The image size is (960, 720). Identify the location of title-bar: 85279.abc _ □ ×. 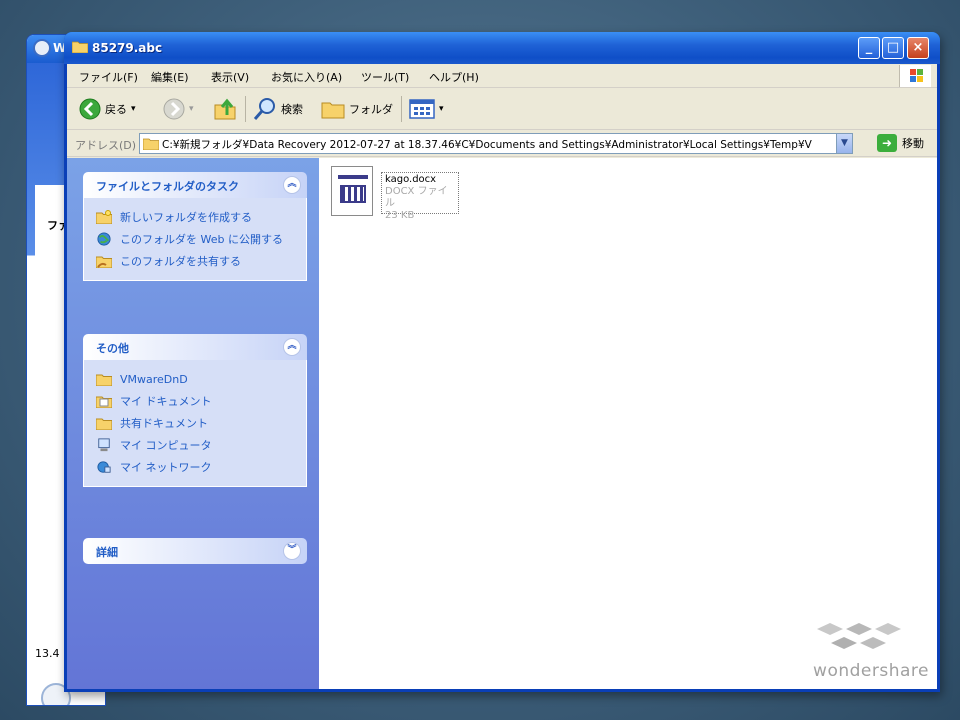
(502, 48).